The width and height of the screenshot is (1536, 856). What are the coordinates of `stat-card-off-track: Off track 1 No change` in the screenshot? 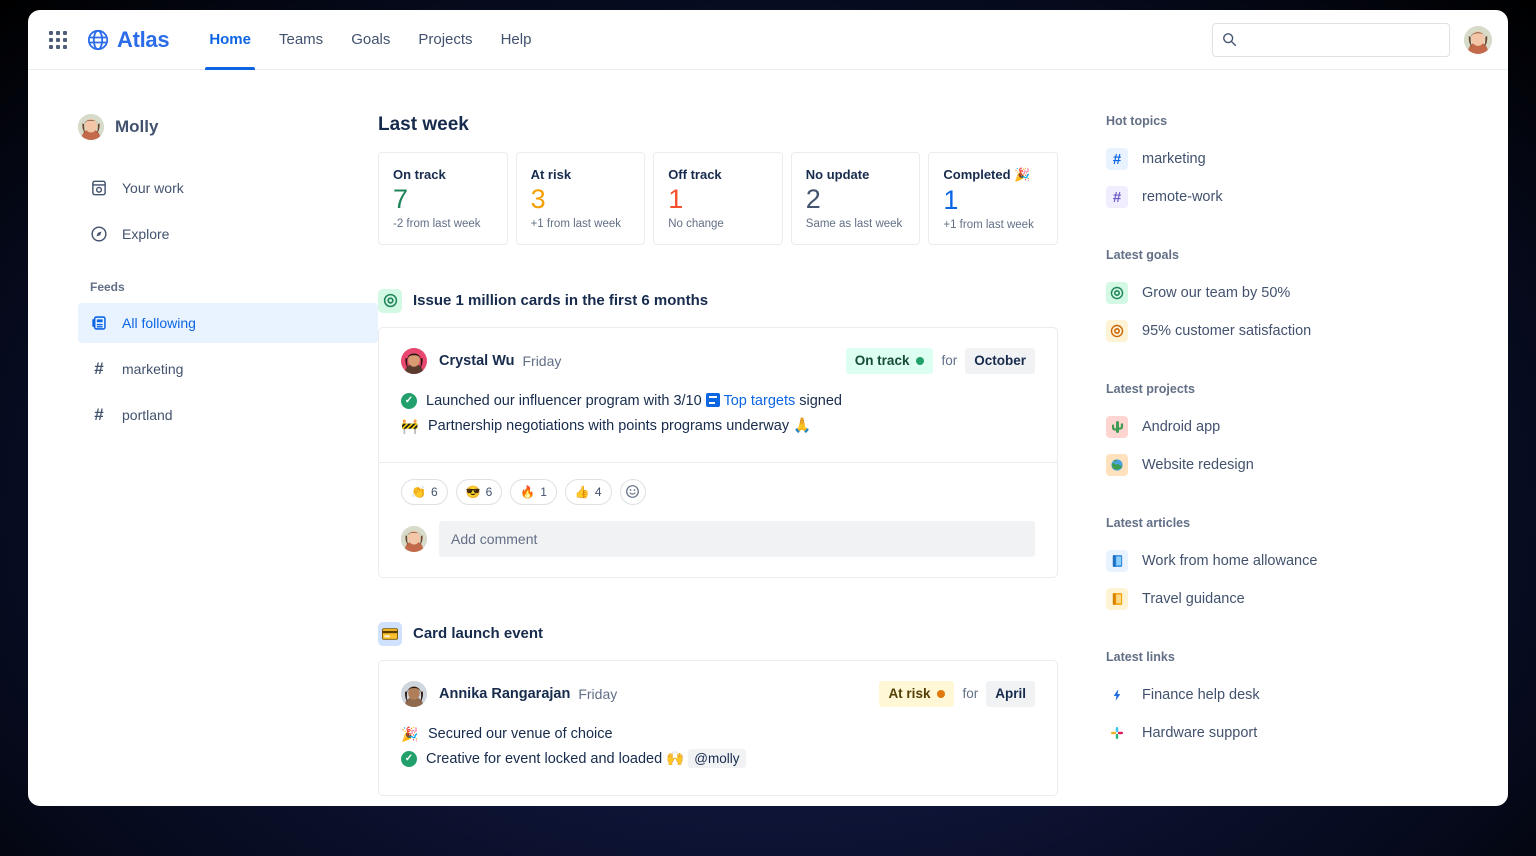 It's located at (718, 198).